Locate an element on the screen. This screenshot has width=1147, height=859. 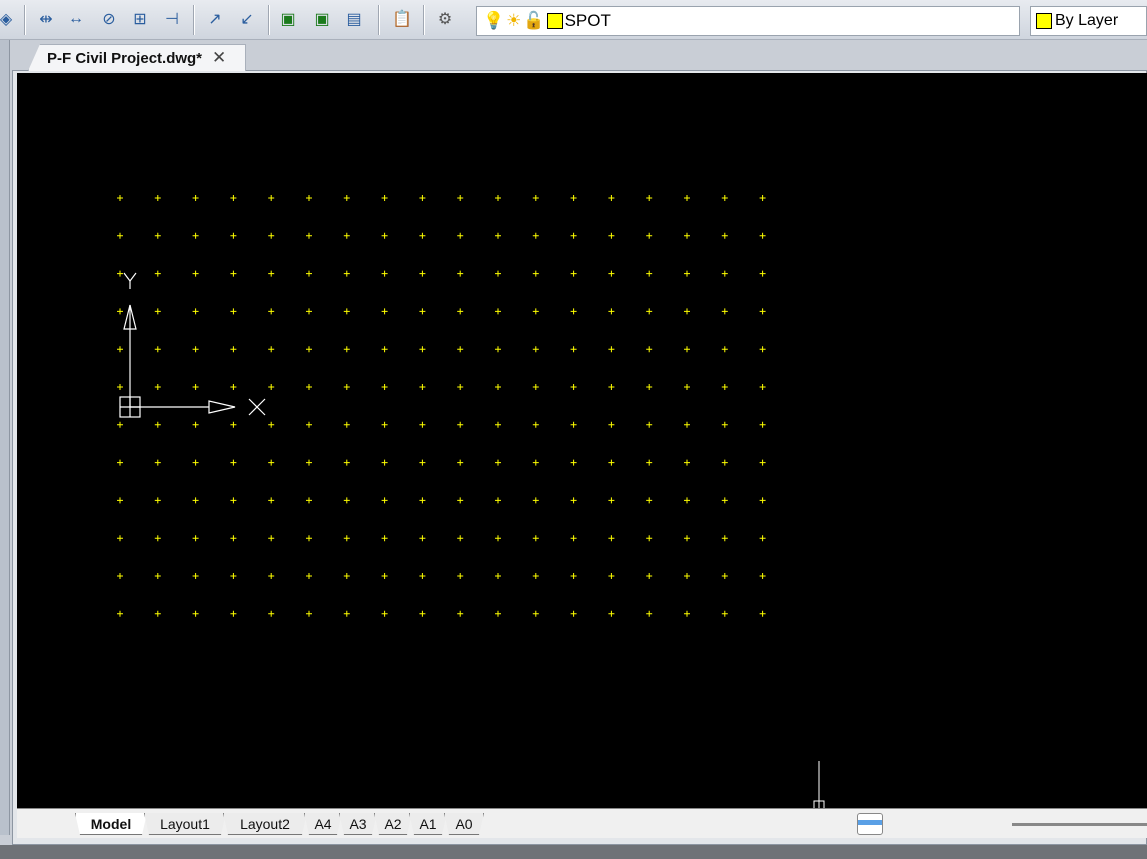
add-annotation-icon: ↗ is located at coordinates (215, 19).